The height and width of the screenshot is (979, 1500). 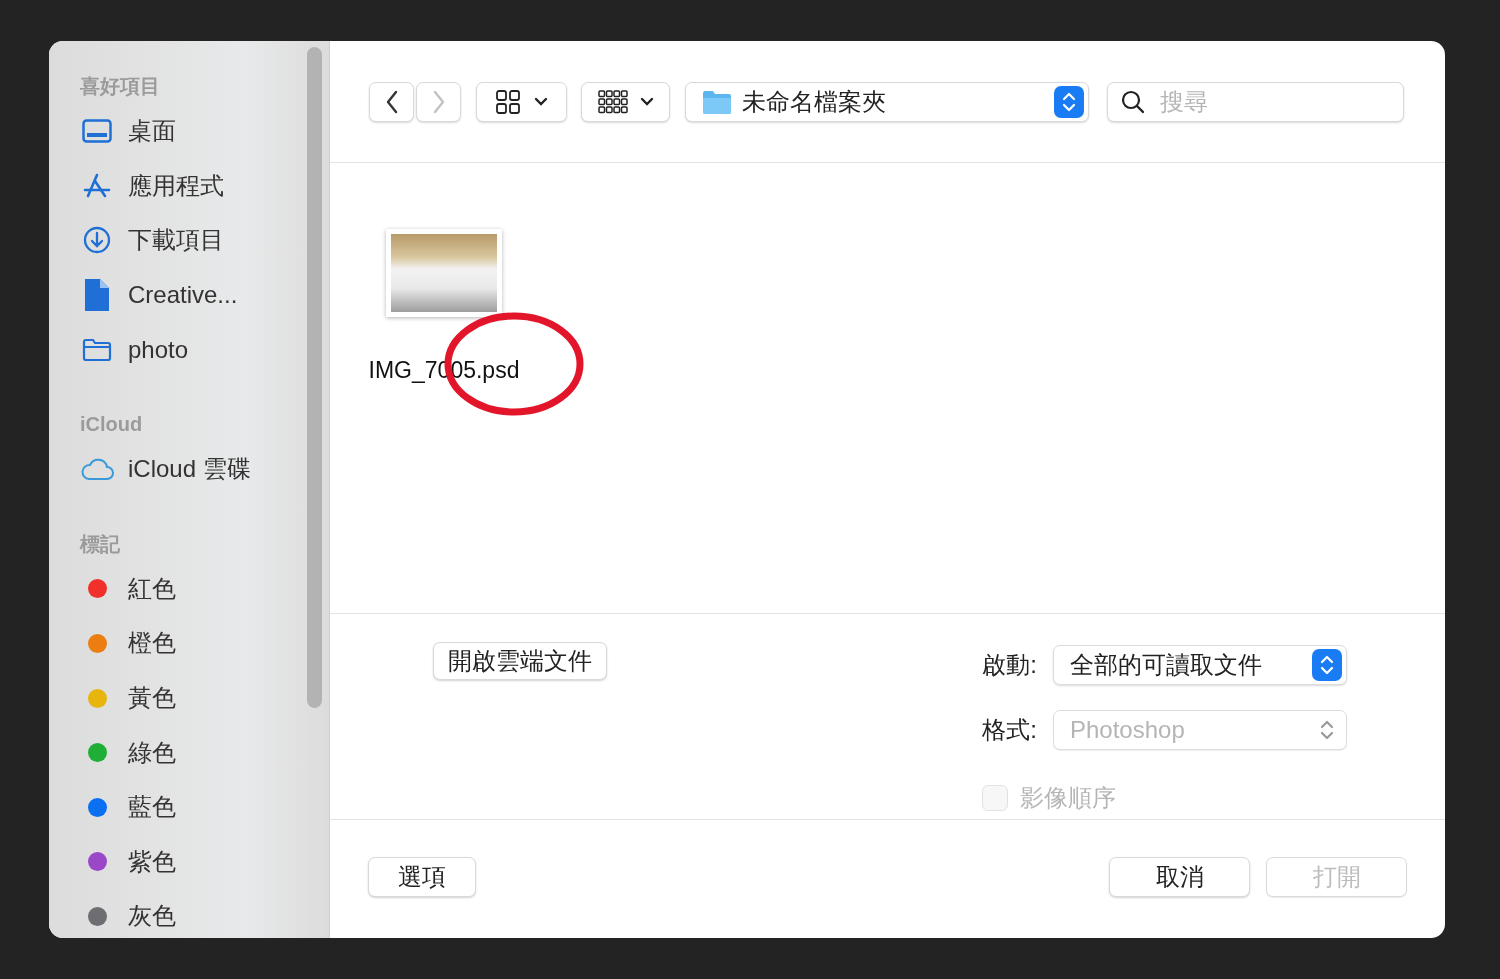 What do you see at coordinates (97, 295) in the screenshot?
I see `document-icon` at bounding box center [97, 295].